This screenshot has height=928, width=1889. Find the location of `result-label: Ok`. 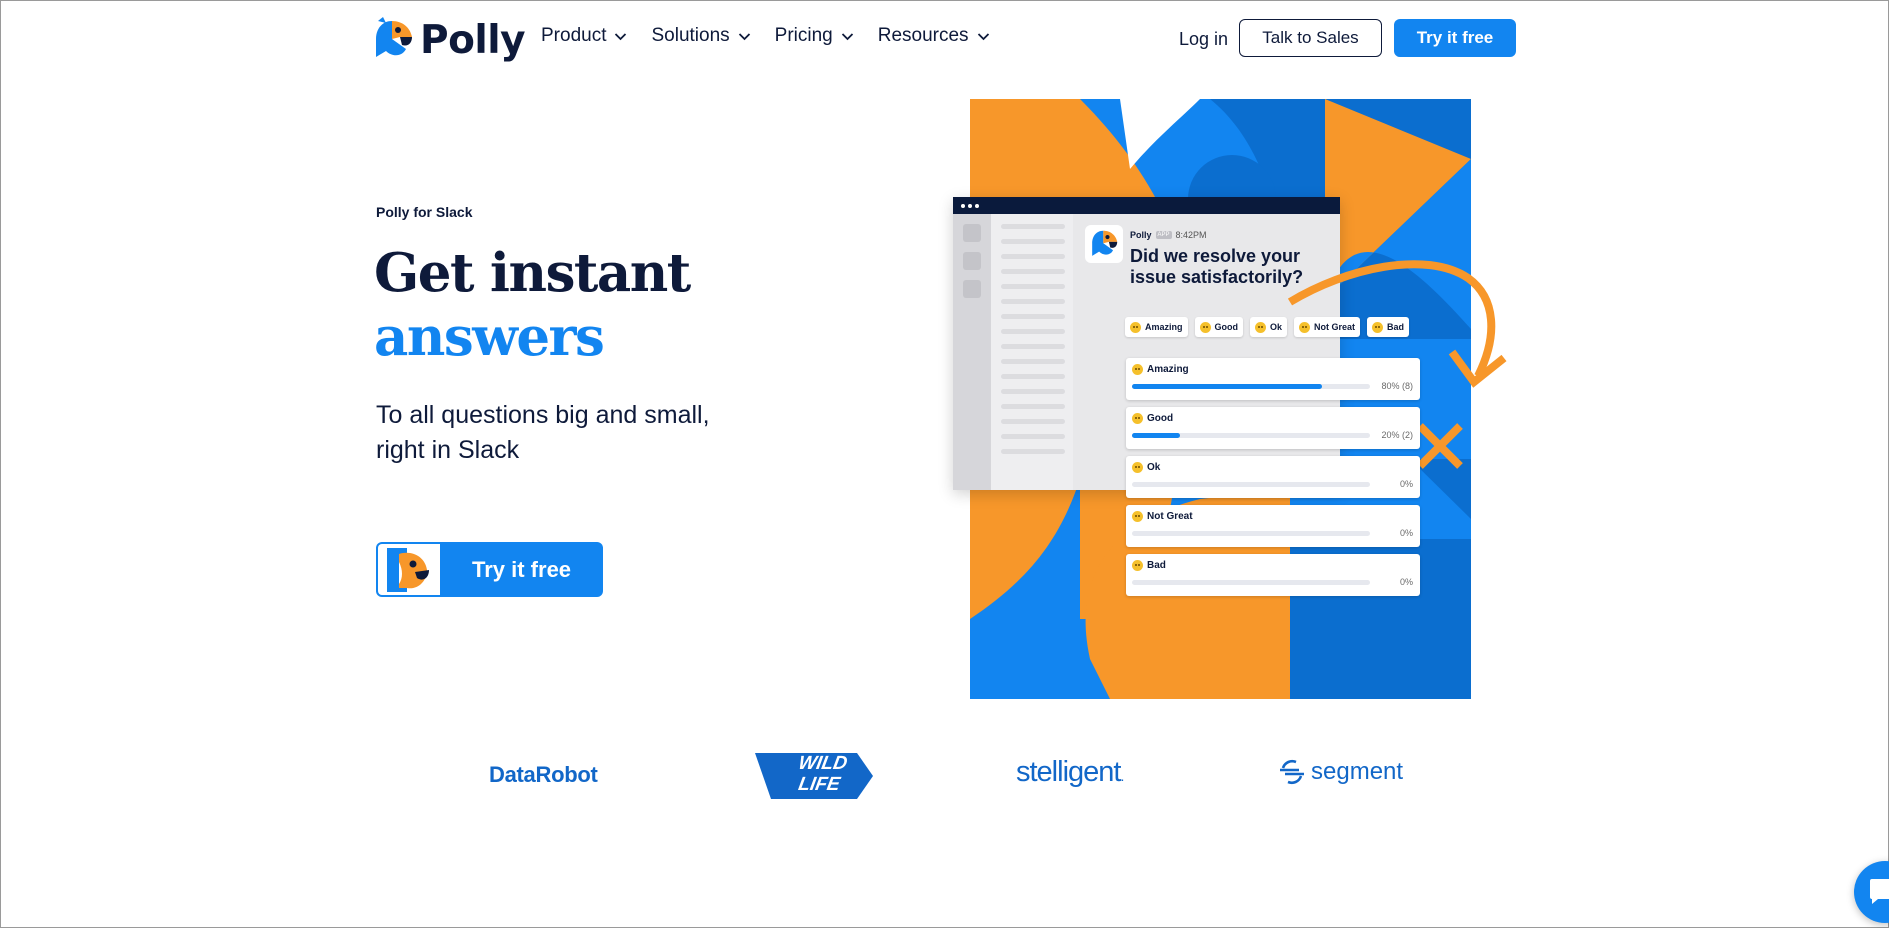

result-label: Ok is located at coordinates (1154, 467).